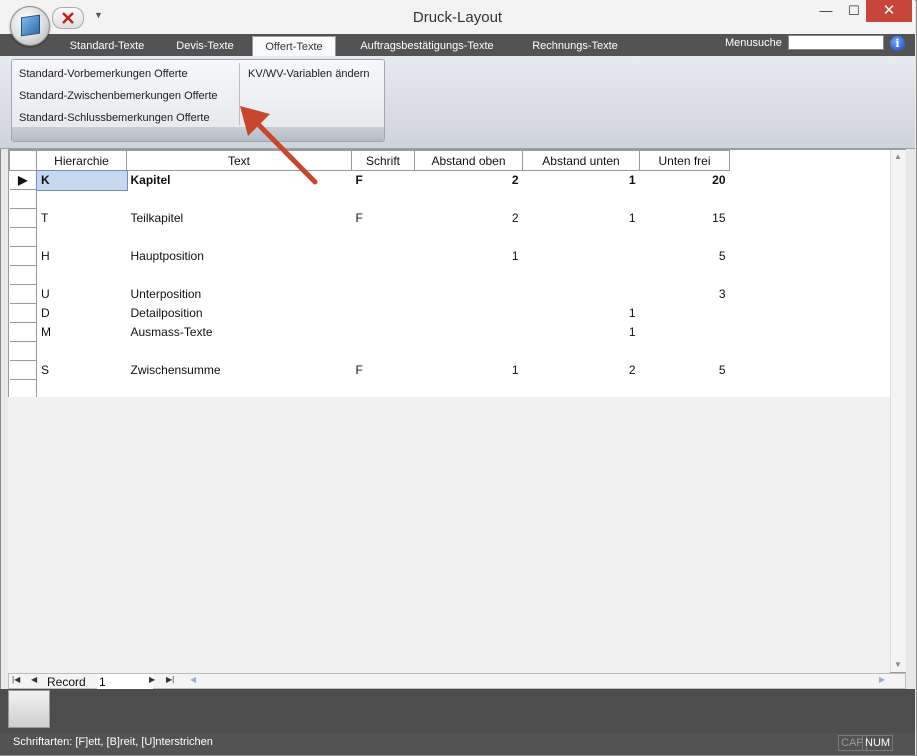  Describe the element at coordinates (468, 160) in the screenshot. I see `column-header-abstand-oben: Abstand oben` at that location.